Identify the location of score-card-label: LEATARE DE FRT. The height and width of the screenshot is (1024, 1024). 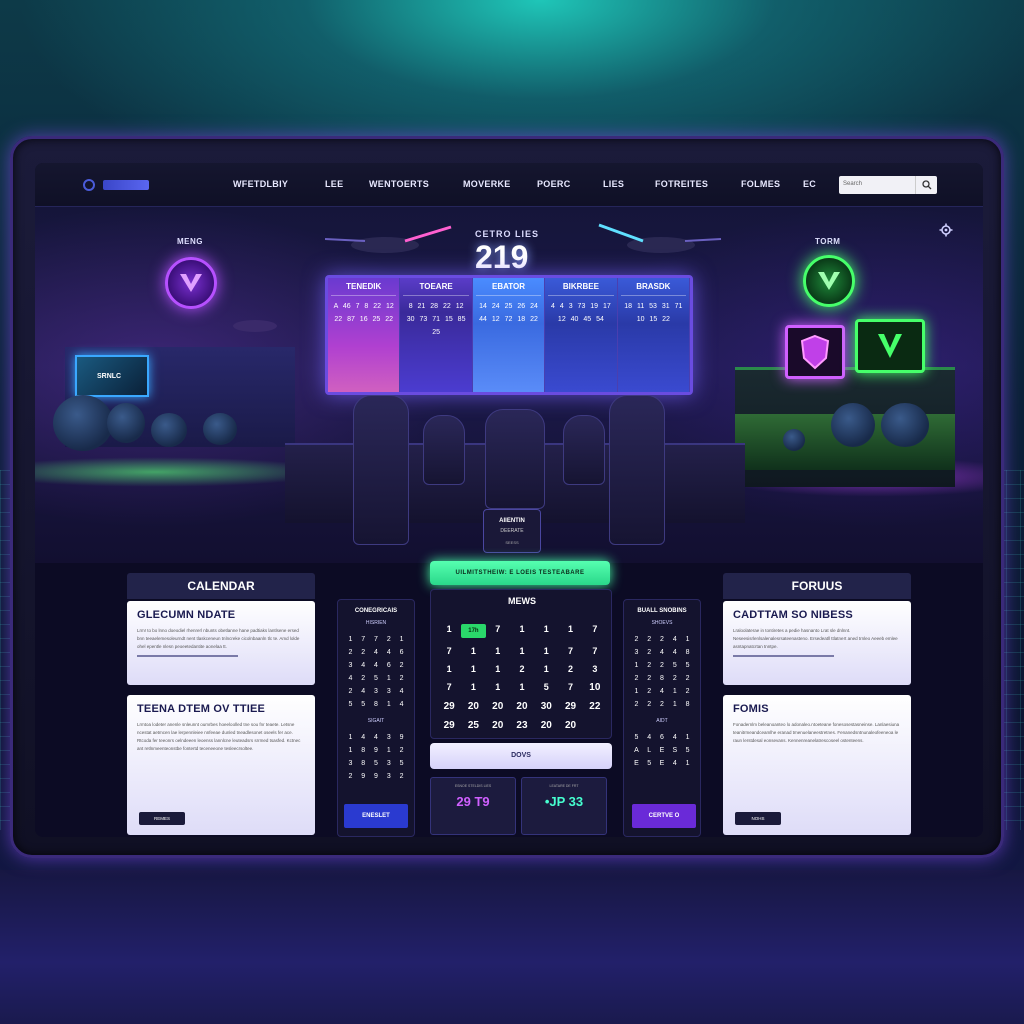
(564, 786).